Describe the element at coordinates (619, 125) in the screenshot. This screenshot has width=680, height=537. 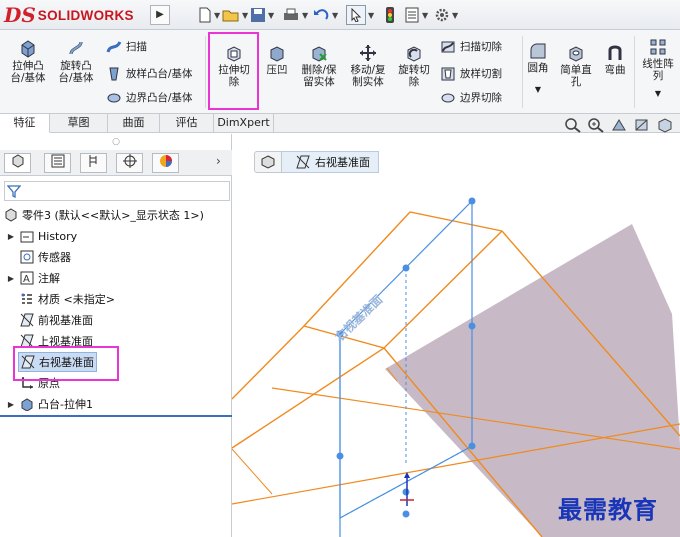
I see `previous-view-icon` at that location.